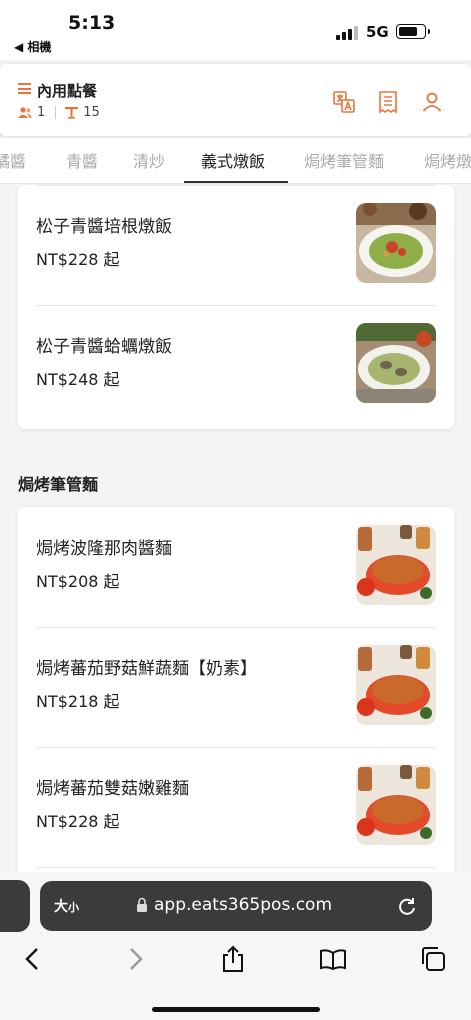  I want to click on item-name: 焗烤蕃茄野菇鮮蔬麵【奶素】, so click(146, 669).